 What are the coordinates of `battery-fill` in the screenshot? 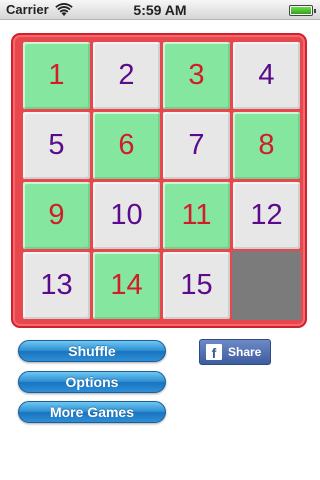 It's located at (301, 10).